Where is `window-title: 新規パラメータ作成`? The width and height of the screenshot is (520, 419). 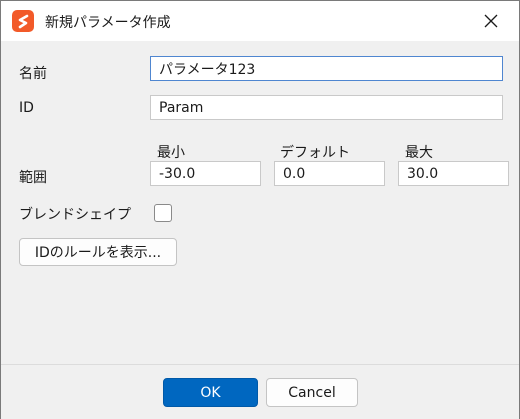 window-title: 新規パラメータ作成 is located at coordinates (108, 23).